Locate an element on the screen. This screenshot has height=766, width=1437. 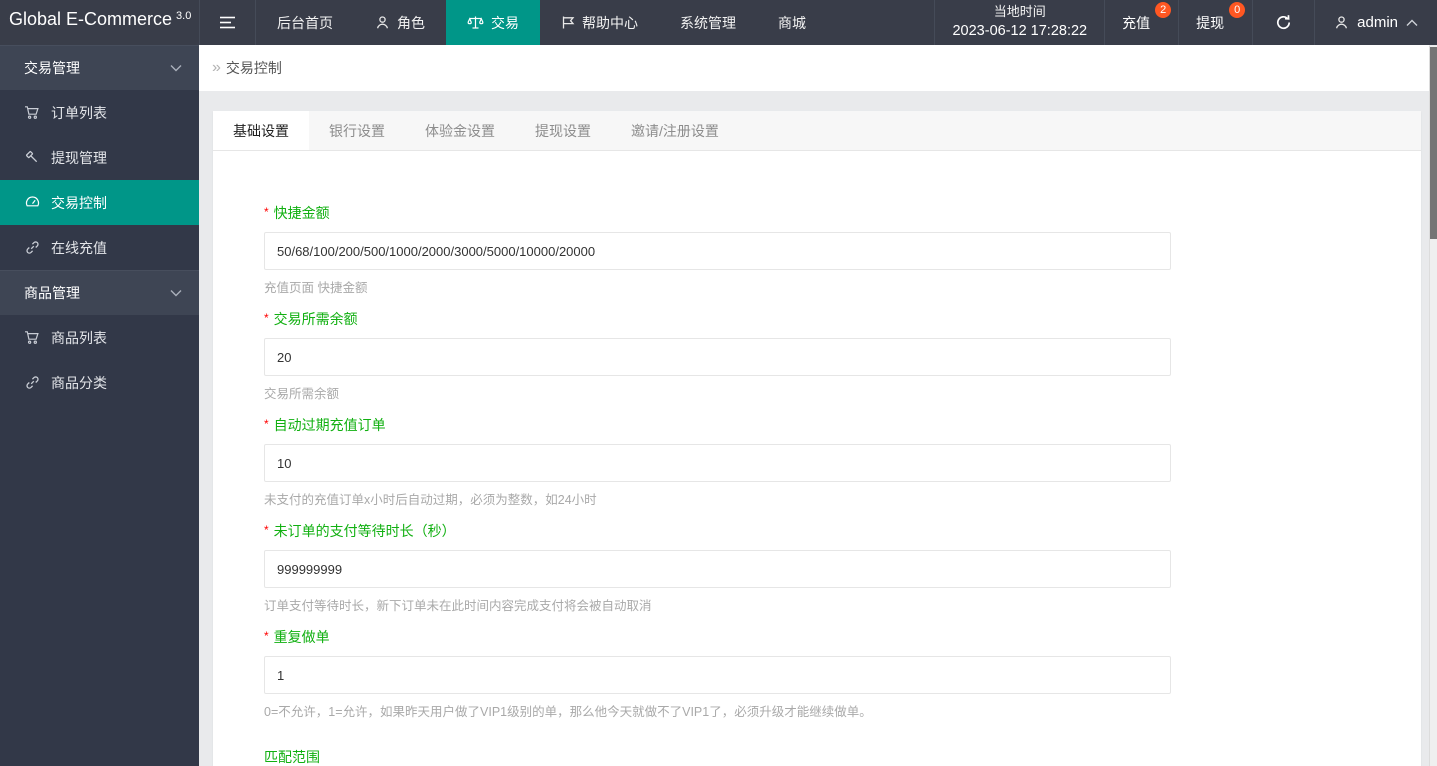
required-balance-input is located at coordinates (717, 357).